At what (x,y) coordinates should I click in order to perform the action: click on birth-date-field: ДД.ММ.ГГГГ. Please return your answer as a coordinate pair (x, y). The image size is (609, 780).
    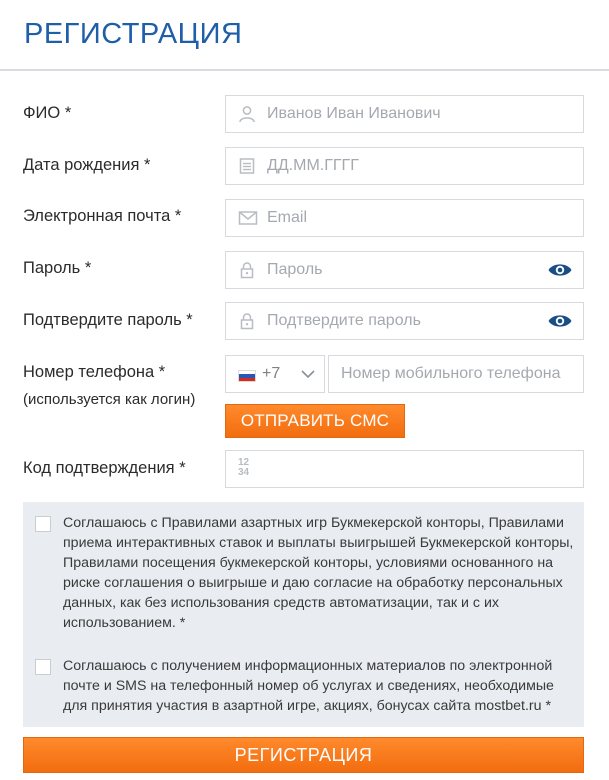
    Looking at the image, I should click on (404, 166).